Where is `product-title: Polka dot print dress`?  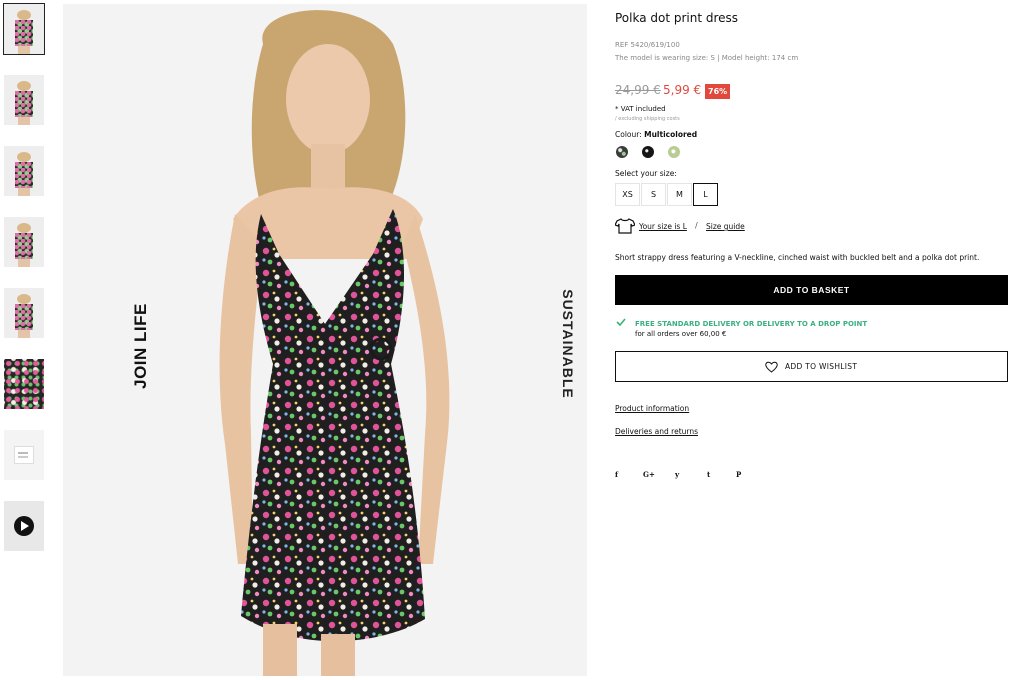
product-title: Polka dot print dress is located at coordinates (677, 18).